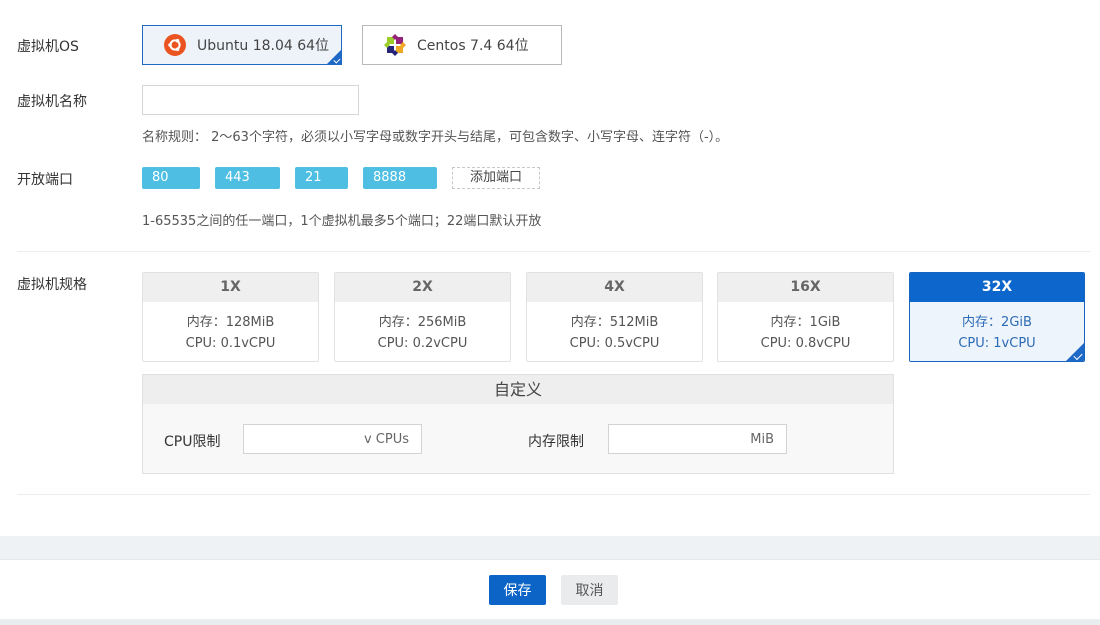 This screenshot has width=1100, height=625. Describe the element at coordinates (422, 322) in the screenshot. I see `spec-memory: 内存：256MiB` at that location.